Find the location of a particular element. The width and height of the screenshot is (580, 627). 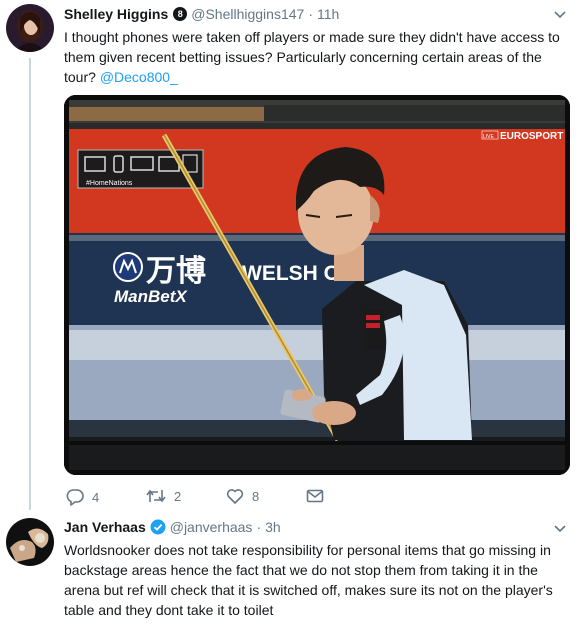

badge-icon: 8 is located at coordinates (180, 14).